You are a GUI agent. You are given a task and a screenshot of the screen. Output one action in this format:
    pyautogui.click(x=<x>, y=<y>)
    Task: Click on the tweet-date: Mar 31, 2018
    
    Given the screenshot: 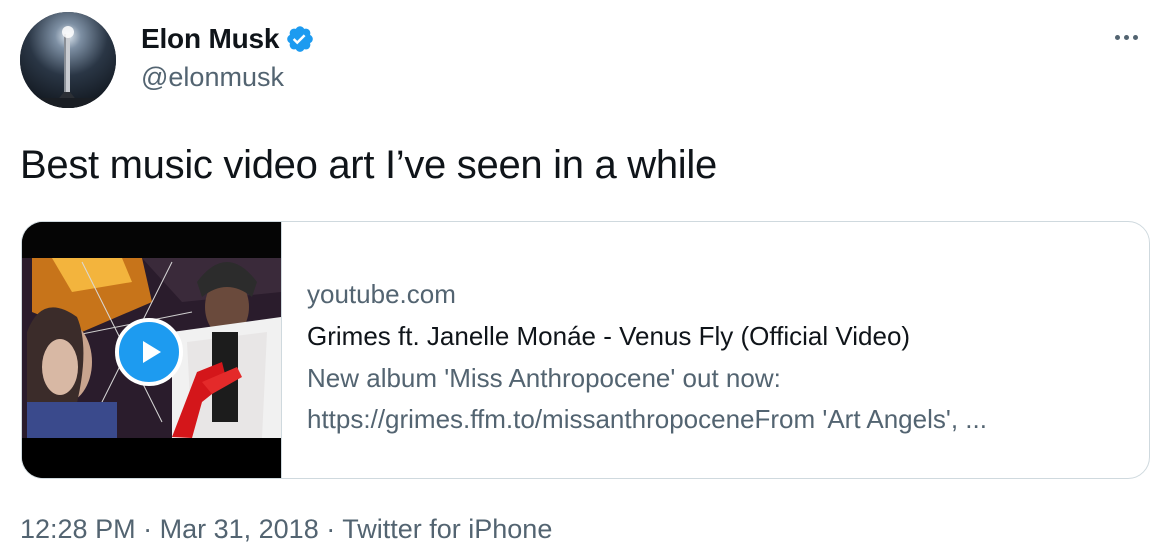 What is the action you would take?
    pyautogui.click(x=239, y=529)
    